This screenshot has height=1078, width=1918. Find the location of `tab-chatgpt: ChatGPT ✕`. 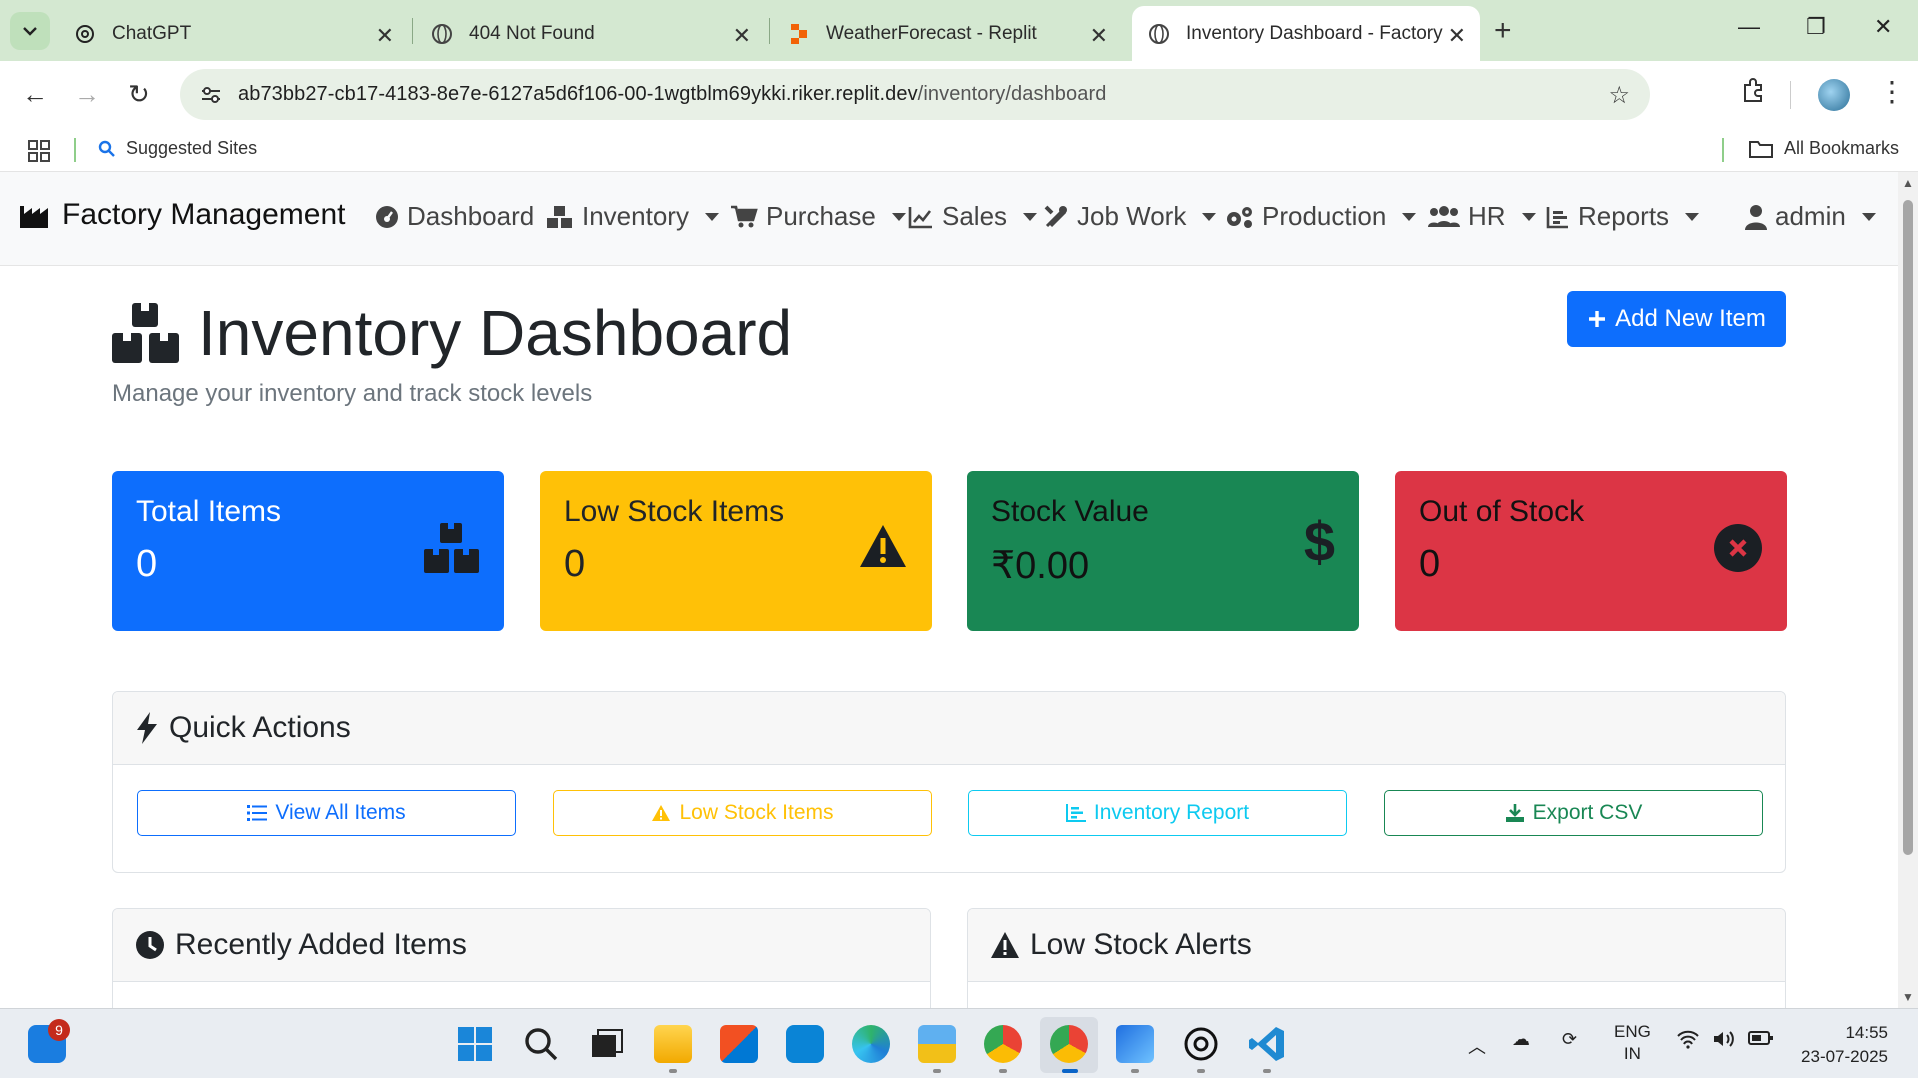

tab-chatgpt: ChatGPT ✕ is located at coordinates (233, 33).